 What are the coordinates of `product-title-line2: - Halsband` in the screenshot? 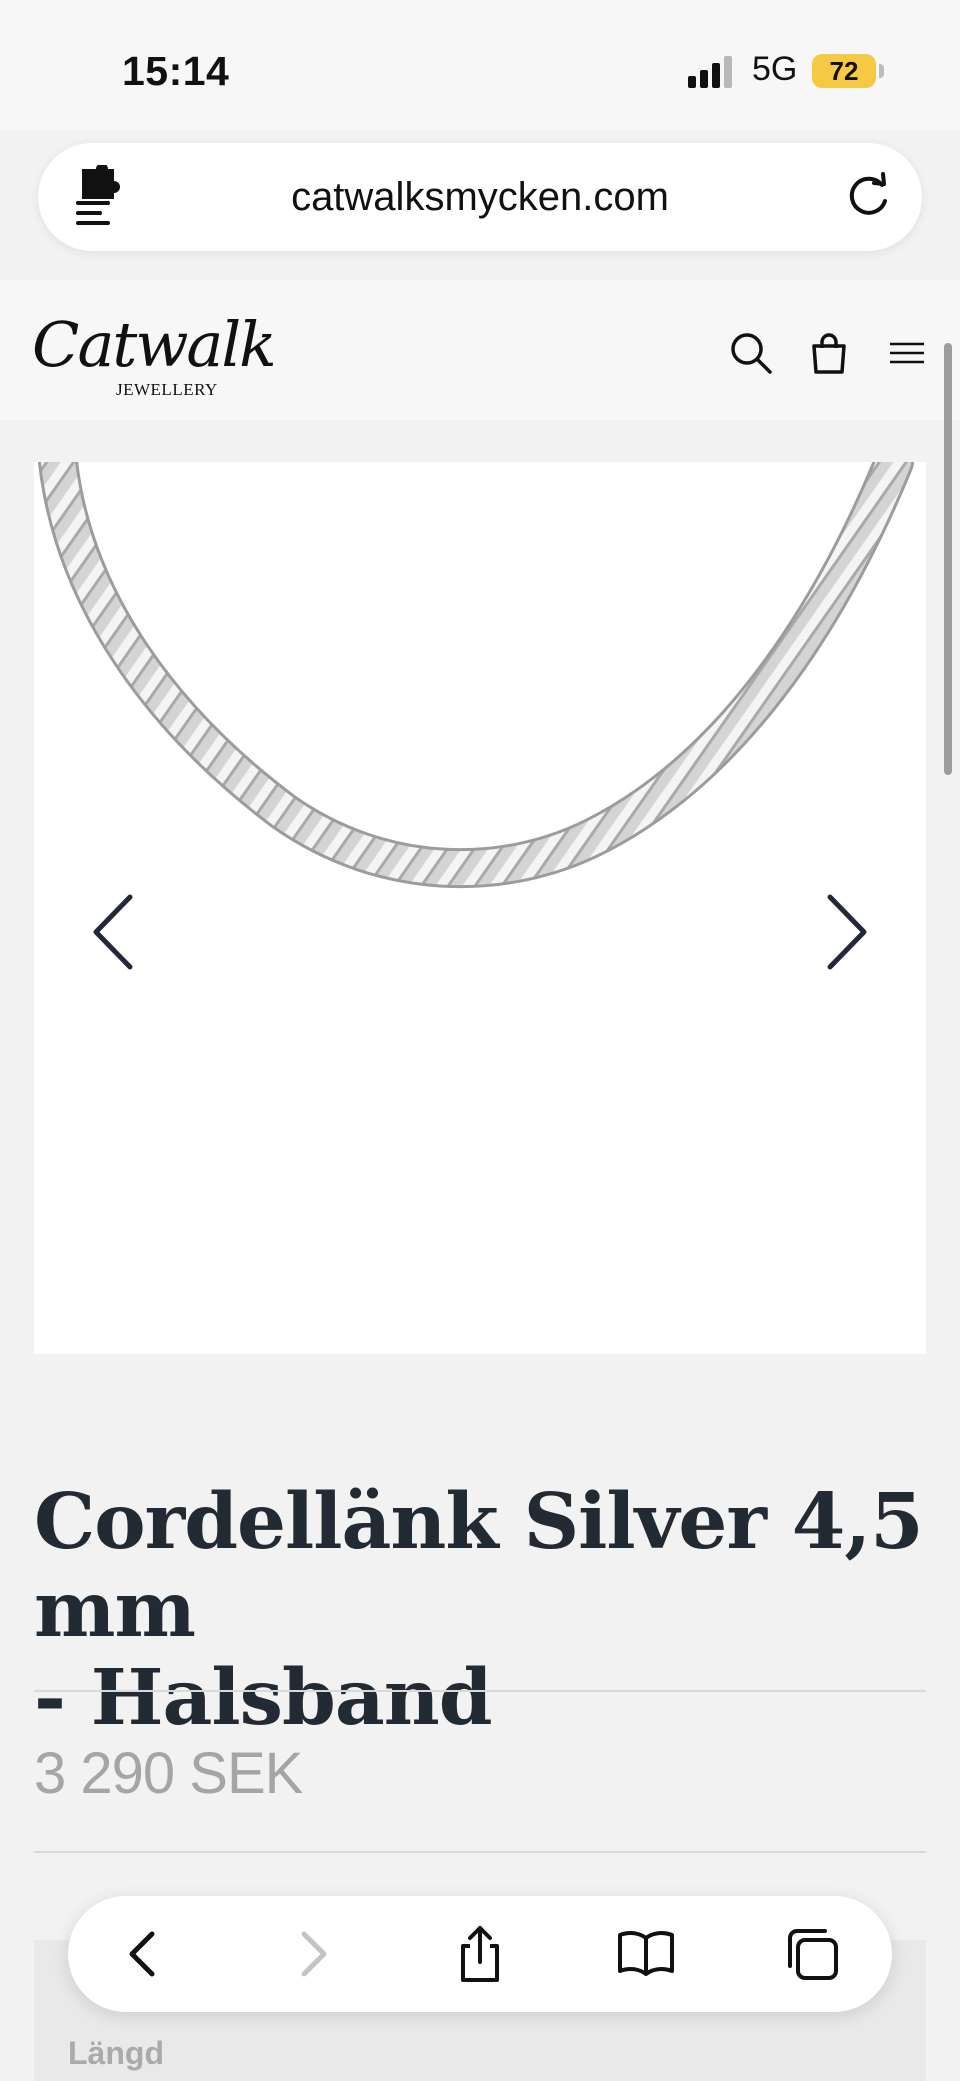 It's located at (263, 1698).